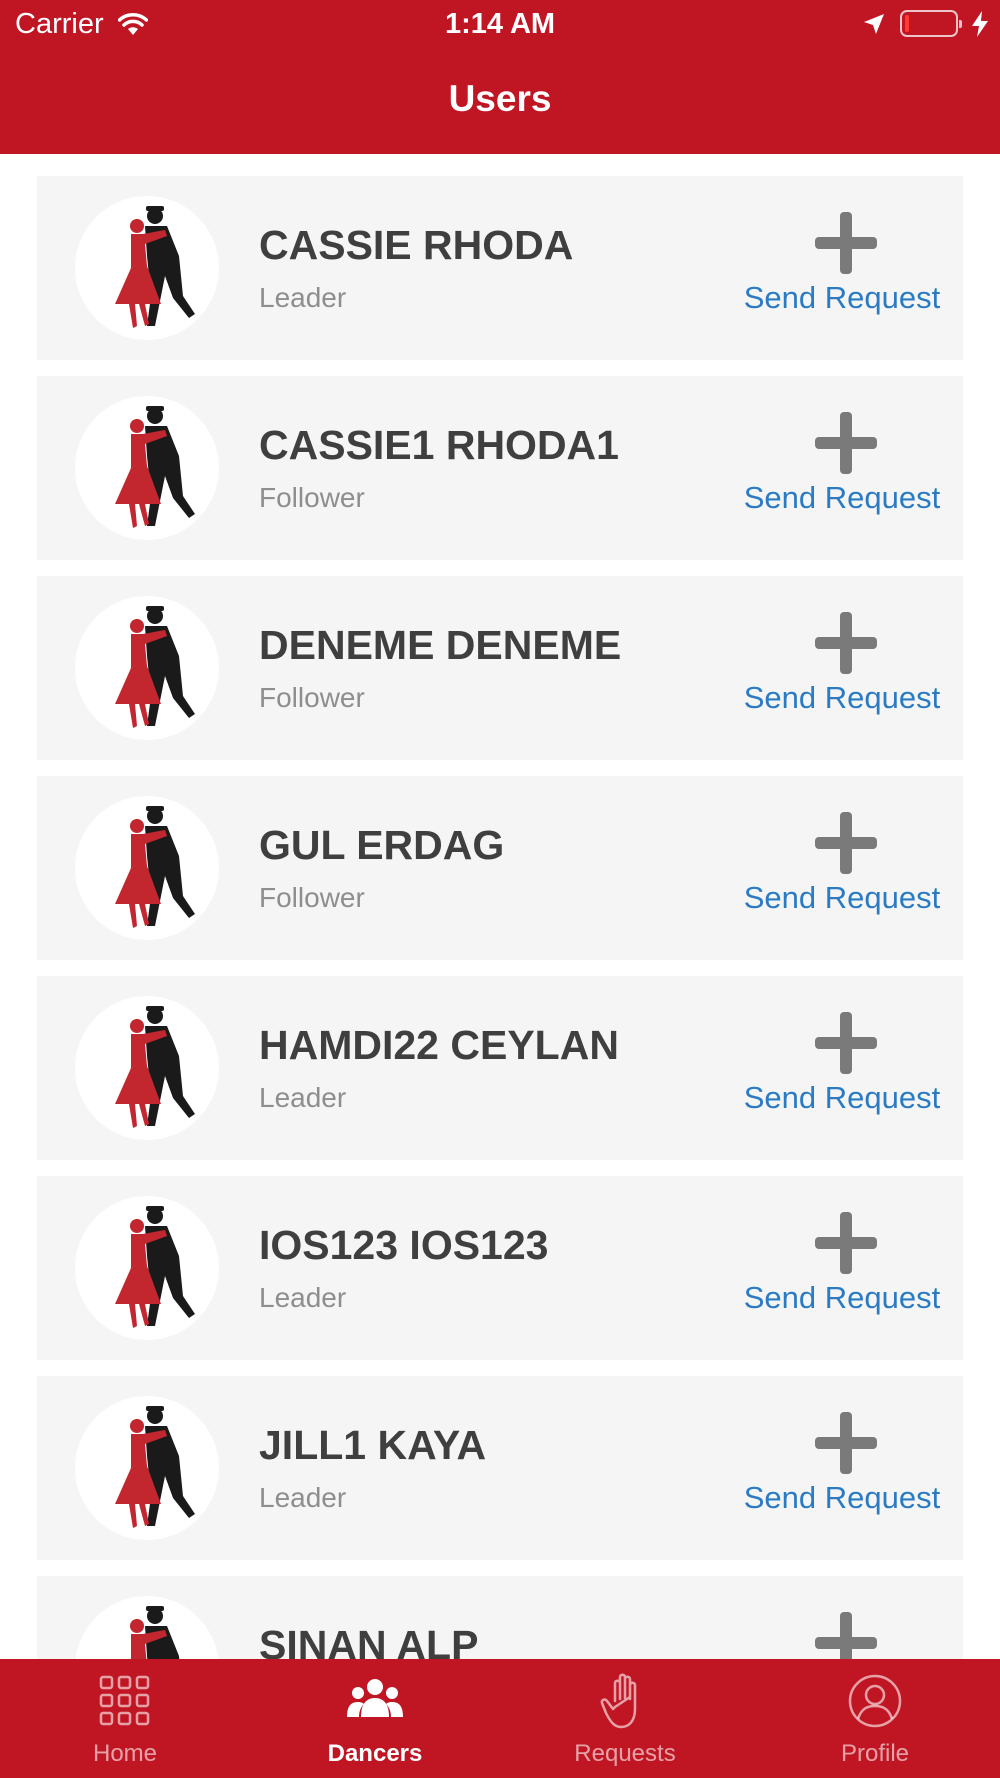 This screenshot has width=1000, height=1778. What do you see at coordinates (440, 645) in the screenshot?
I see `user-name: DENEME DENEME` at bounding box center [440, 645].